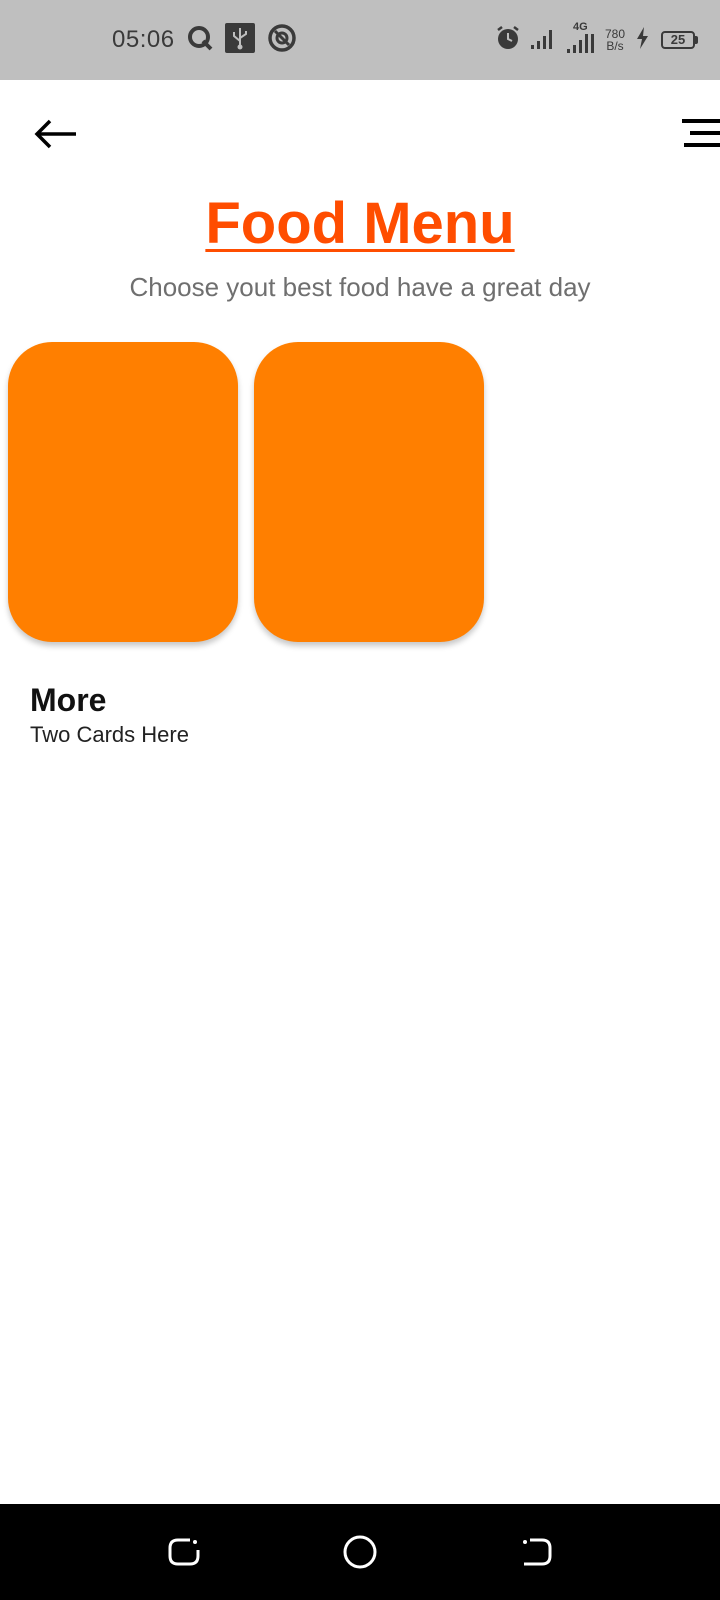 The image size is (720, 1600). What do you see at coordinates (643, 40) in the screenshot?
I see `charging-icon` at bounding box center [643, 40].